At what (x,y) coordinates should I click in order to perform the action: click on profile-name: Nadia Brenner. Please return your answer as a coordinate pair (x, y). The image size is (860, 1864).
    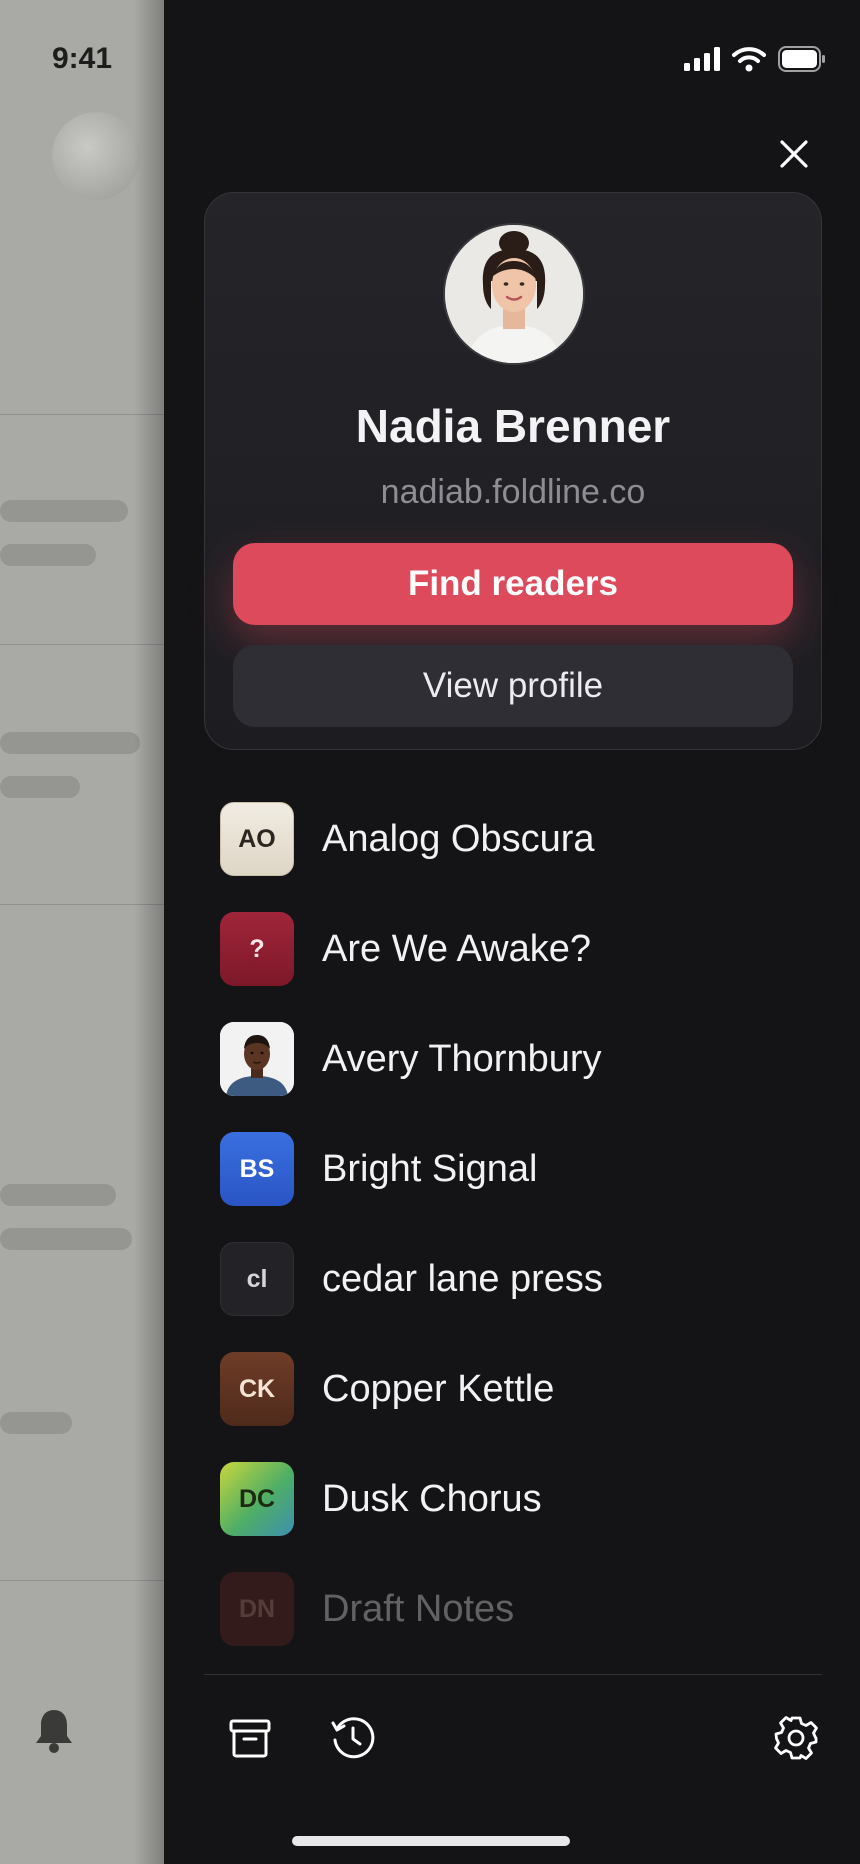
    Looking at the image, I should click on (513, 426).